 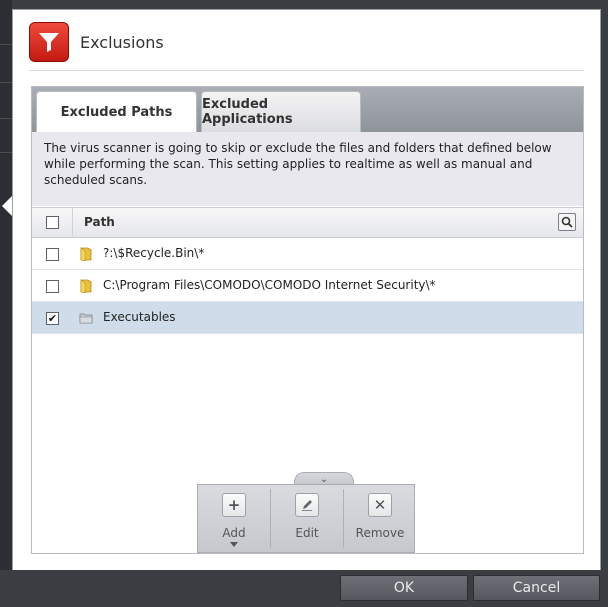 I want to click on add-label: Add, so click(x=234, y=533).